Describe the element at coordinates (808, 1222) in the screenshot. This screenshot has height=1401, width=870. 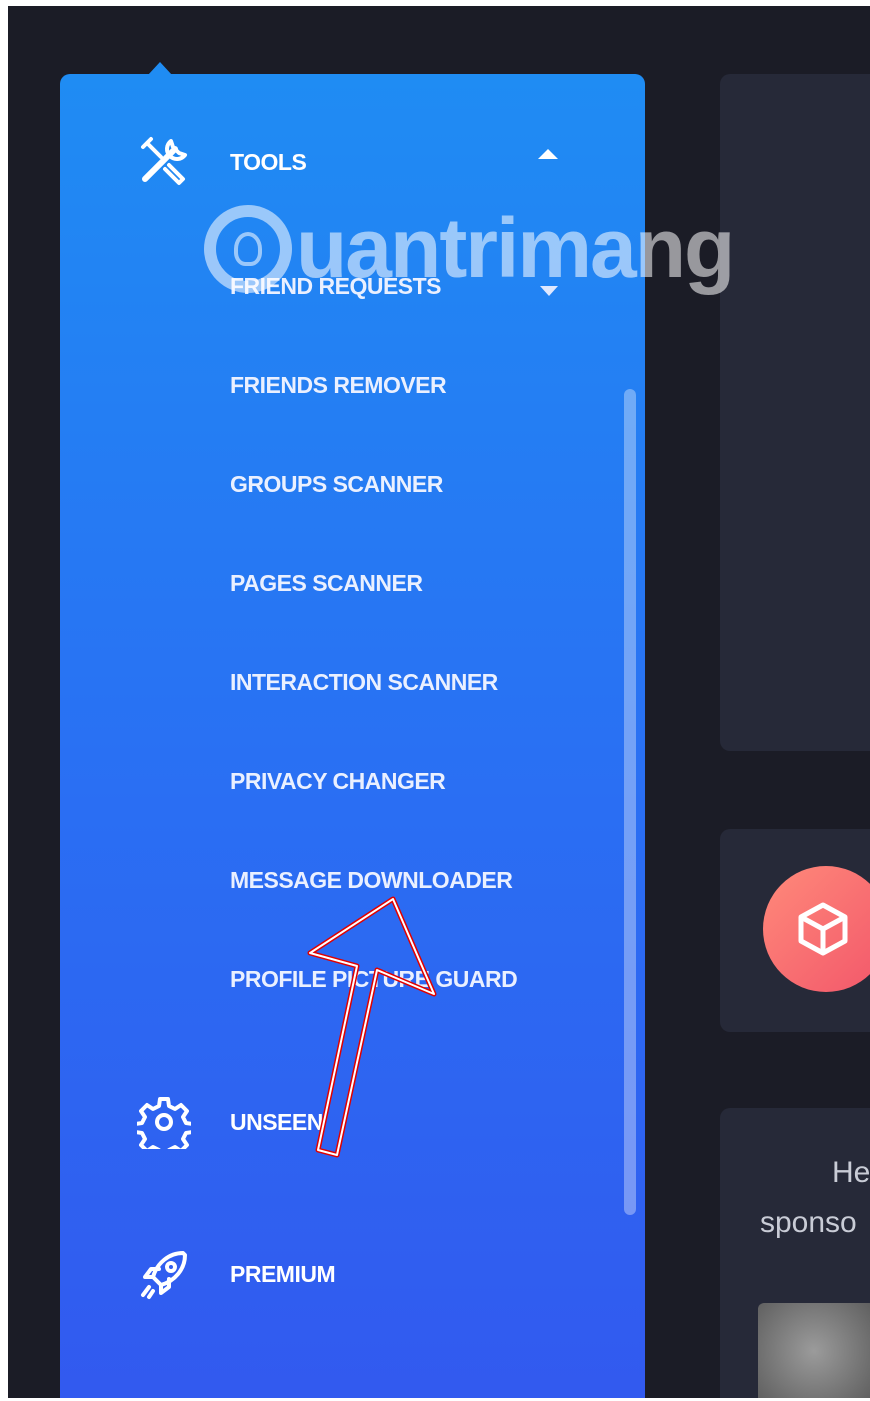
I see `card-text-line2: sponso` at that location.